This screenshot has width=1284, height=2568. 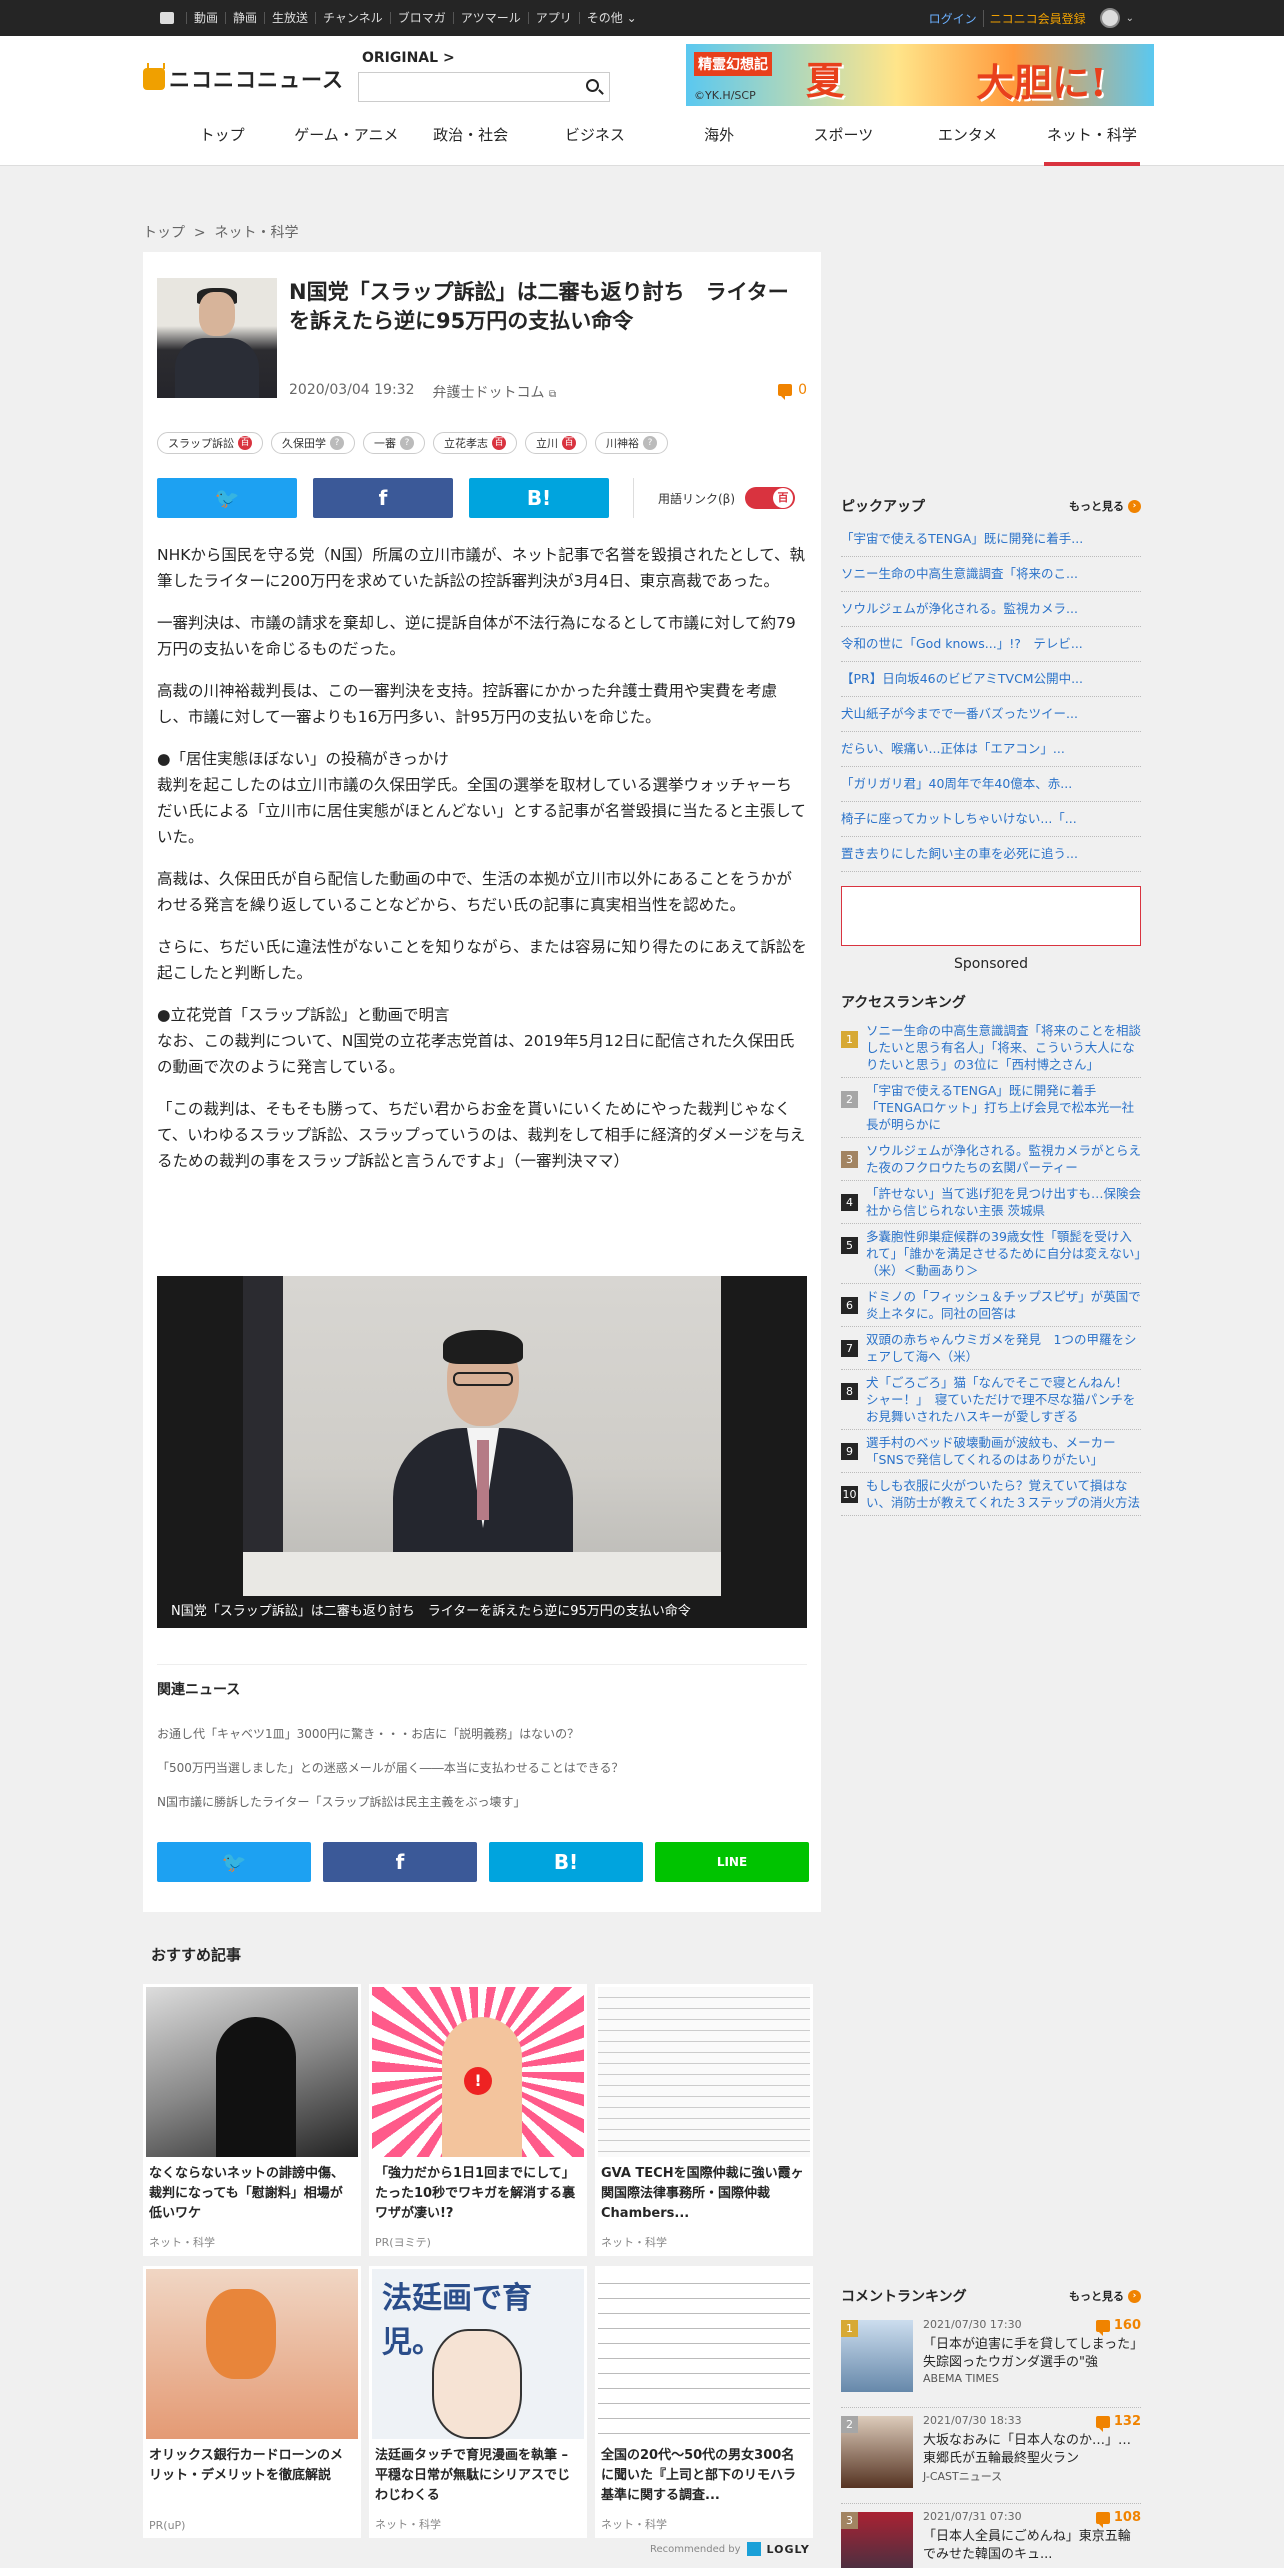 I want to click on nav-game-anime: ゲーム・アニメ, so click(x=346, y=143).